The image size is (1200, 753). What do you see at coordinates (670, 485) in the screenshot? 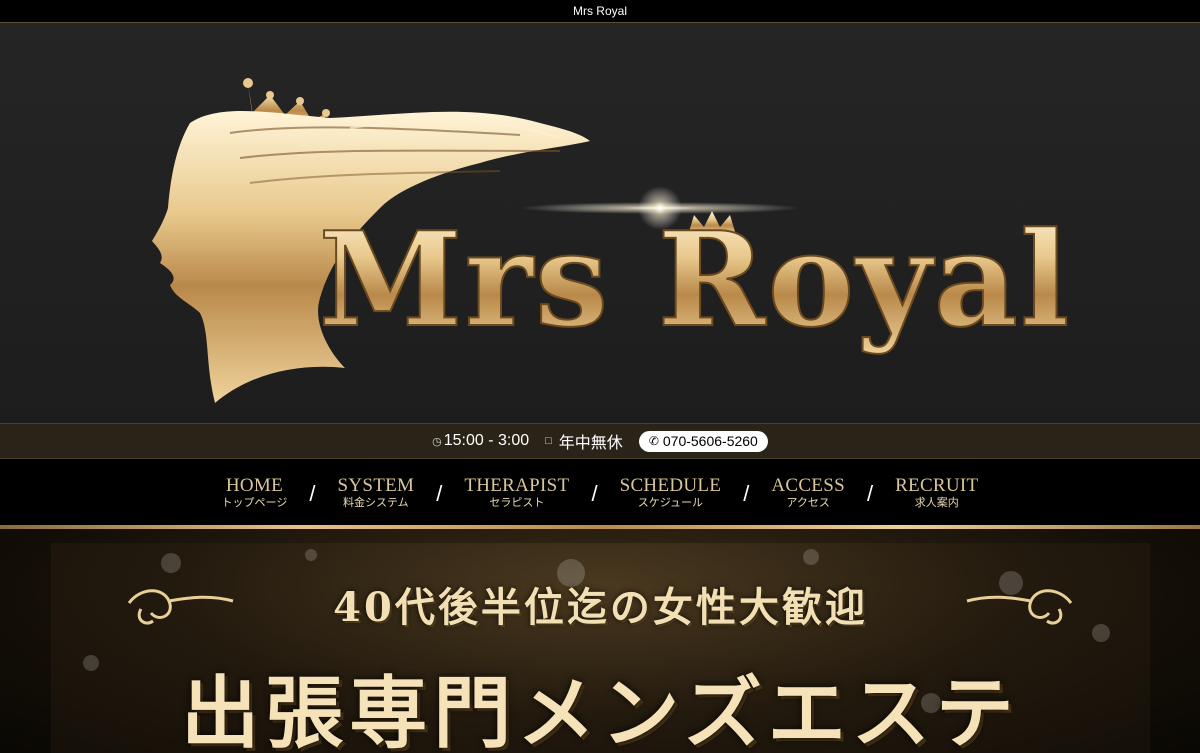
I see `nav-label-en: SCHEDULE` at bounding box center [670, 485].